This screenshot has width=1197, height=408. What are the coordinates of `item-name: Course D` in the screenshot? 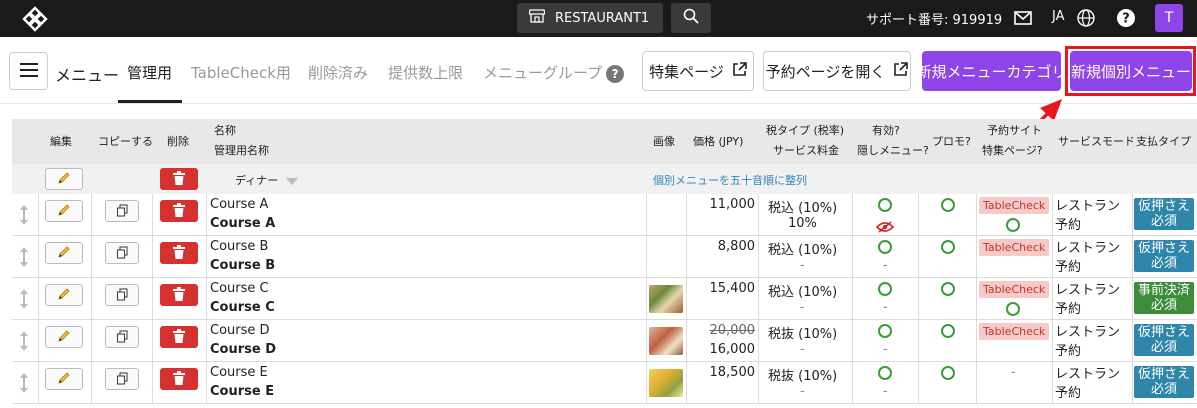 It's located at (240, 330).